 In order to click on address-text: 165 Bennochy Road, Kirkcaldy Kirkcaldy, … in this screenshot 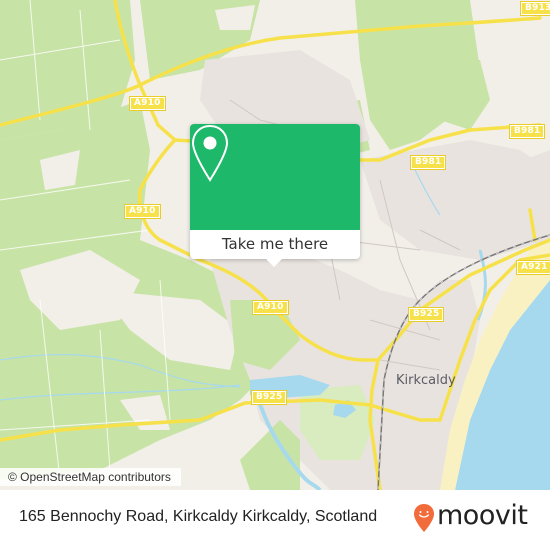, I will do `click(198, 516)`.